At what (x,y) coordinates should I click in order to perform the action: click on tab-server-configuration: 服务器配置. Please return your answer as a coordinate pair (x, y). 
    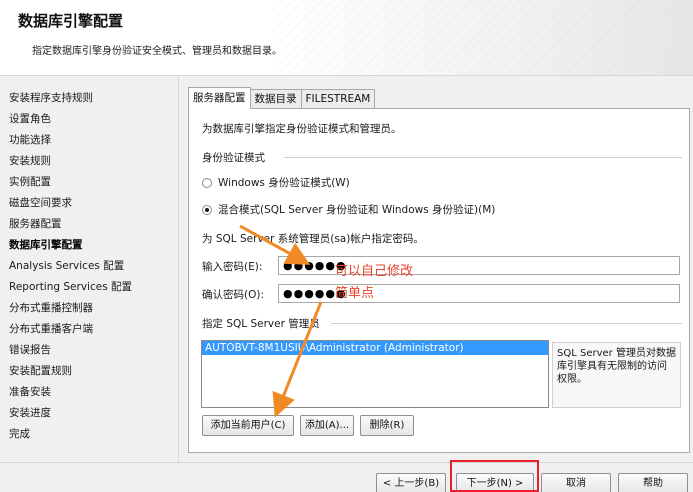
    Looking at the image, I should click on (219, 98).